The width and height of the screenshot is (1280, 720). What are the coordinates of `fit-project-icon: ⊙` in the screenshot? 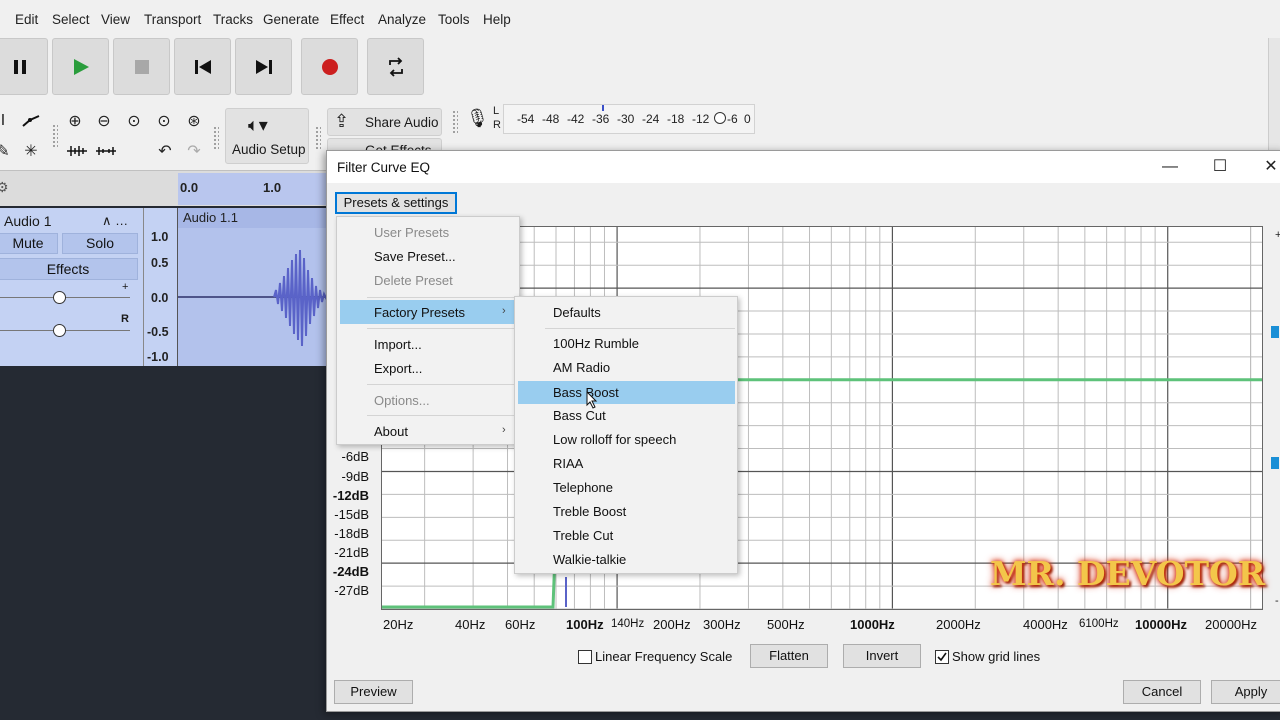 It's located at (164, 121).